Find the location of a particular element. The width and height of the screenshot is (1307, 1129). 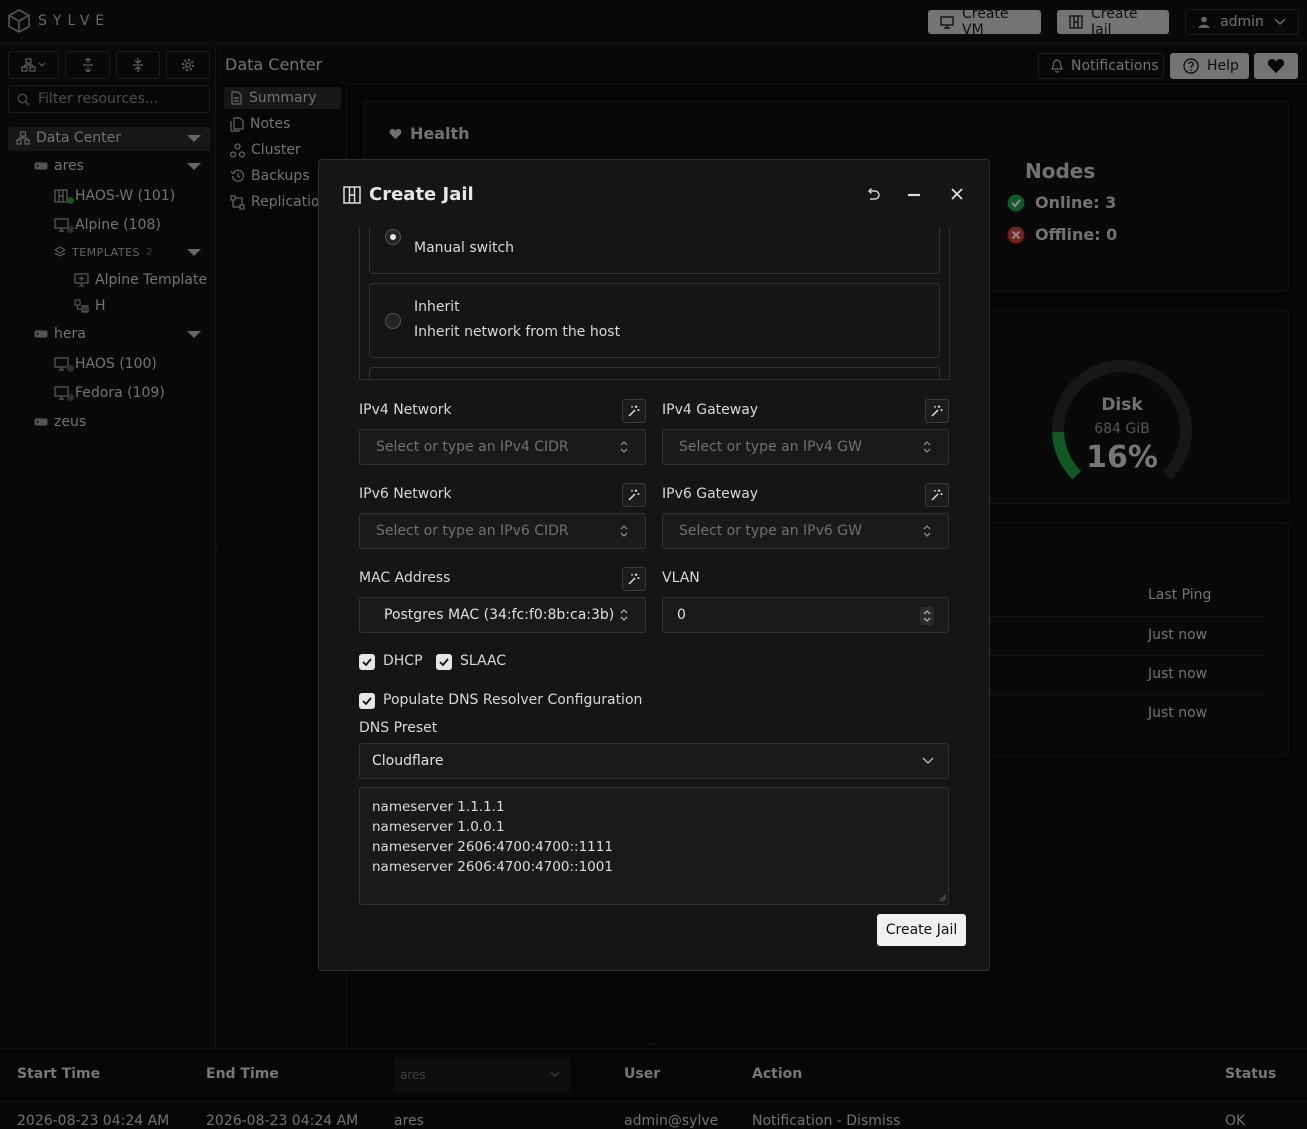

dialog-title: Create Jail is located at coordinates (408, 194).